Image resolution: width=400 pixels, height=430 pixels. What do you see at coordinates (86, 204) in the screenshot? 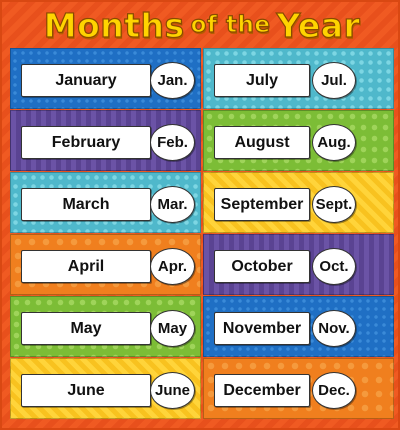
I see `month-name: March` at bounding box center [86, 204].